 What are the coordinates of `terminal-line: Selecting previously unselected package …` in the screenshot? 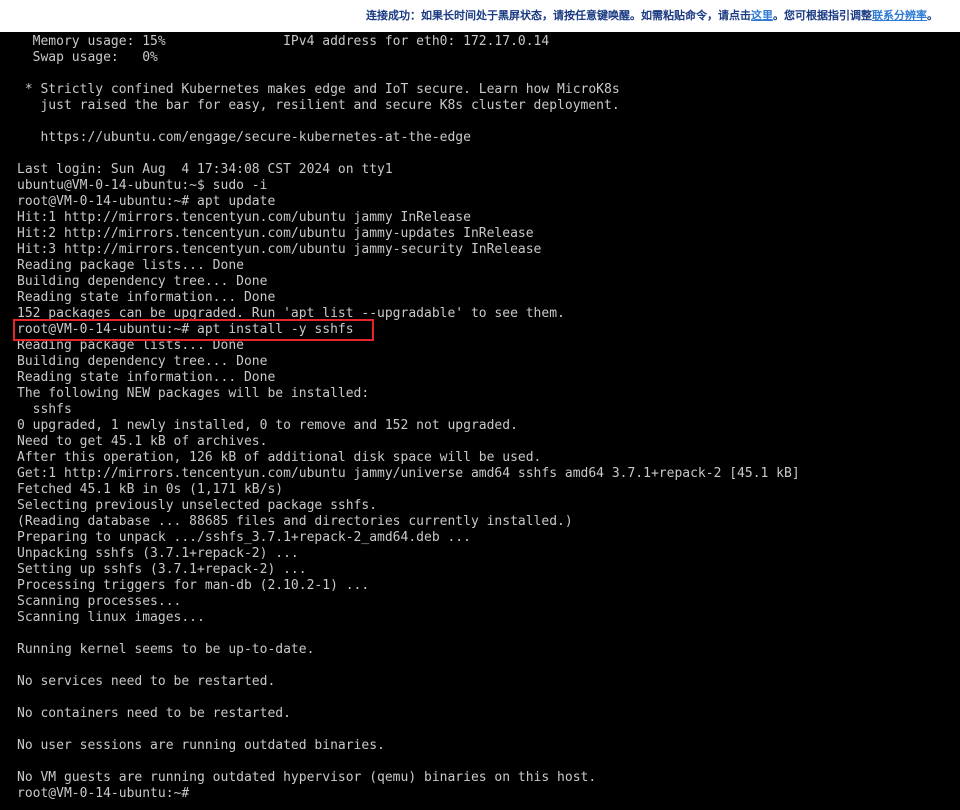 It's located at (197, 505).